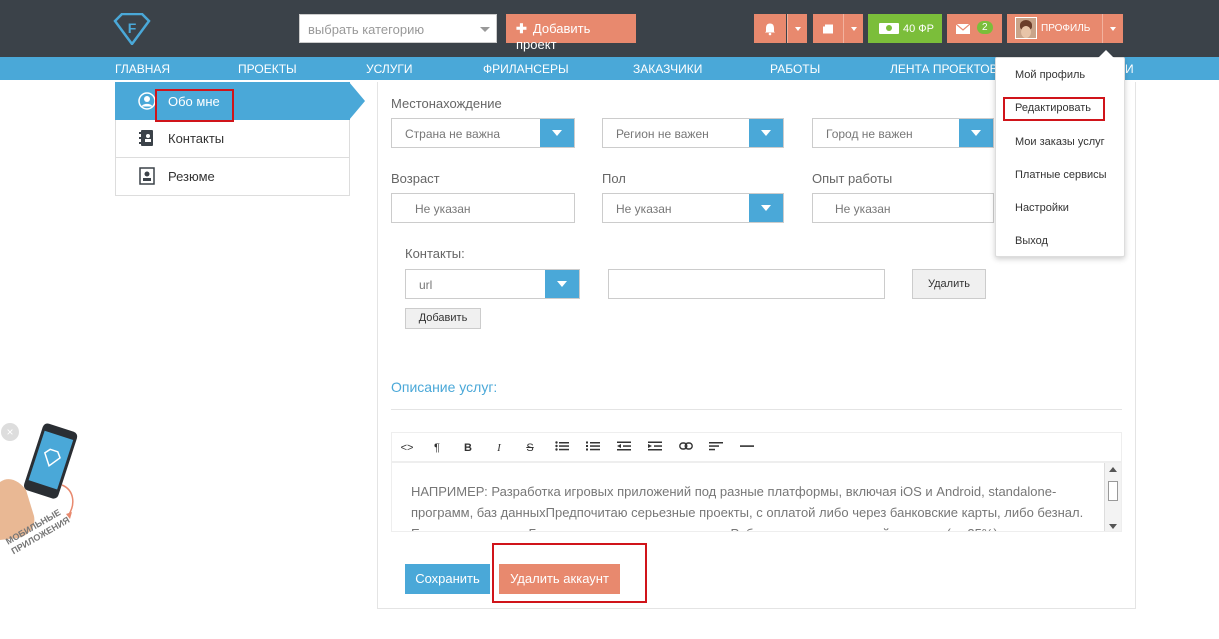 The height and width of the screenshot is (639, 1219). Describe the element at coordinates (443, 318) in the screenshot. I see `add-contact-button: Добавить` at that location.